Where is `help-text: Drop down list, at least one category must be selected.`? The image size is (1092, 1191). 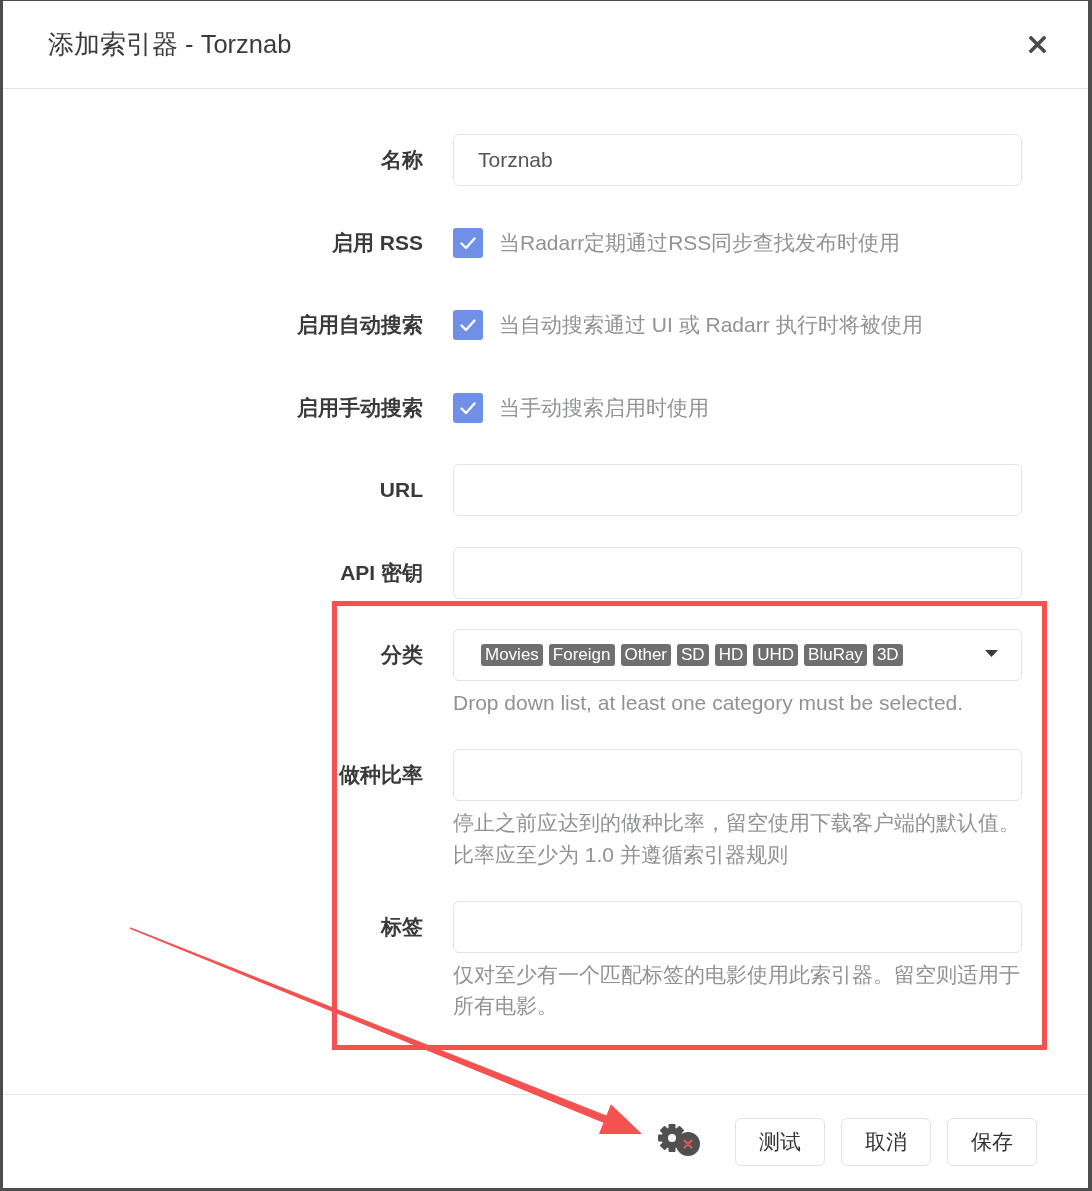 help-text: Drop down list, at least one category must be selected. is located at coordinates (709, 703).